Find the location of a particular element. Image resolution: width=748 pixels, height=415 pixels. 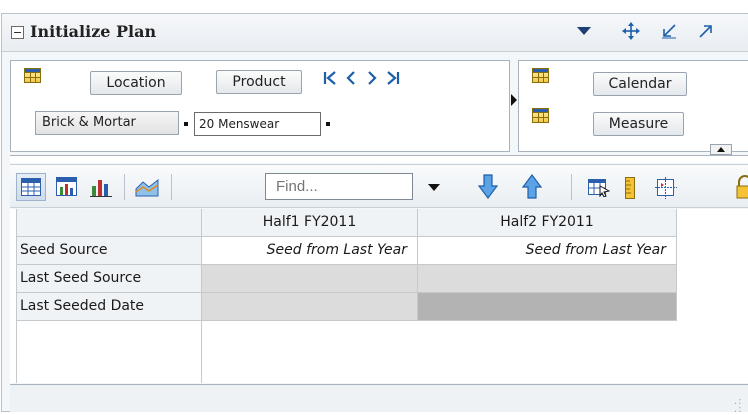

split-icon is located at coordinates (666, 188).